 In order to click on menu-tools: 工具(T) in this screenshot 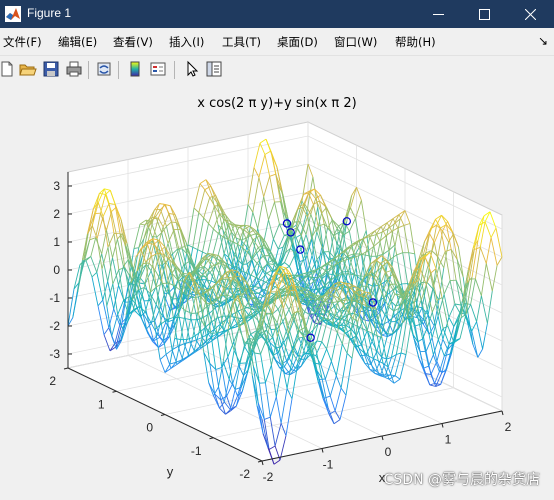, I will do `click(241, 42)`.